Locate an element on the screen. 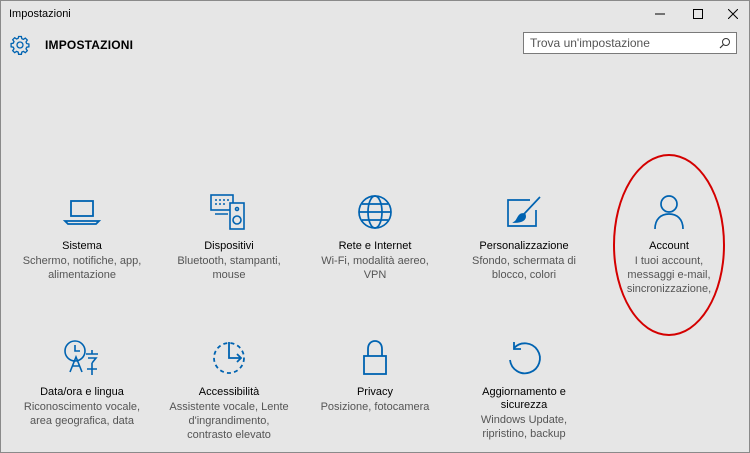 The height and width of the screenshot is (453, 750). tile-title: Privacy is located at coordinates (375, 392).